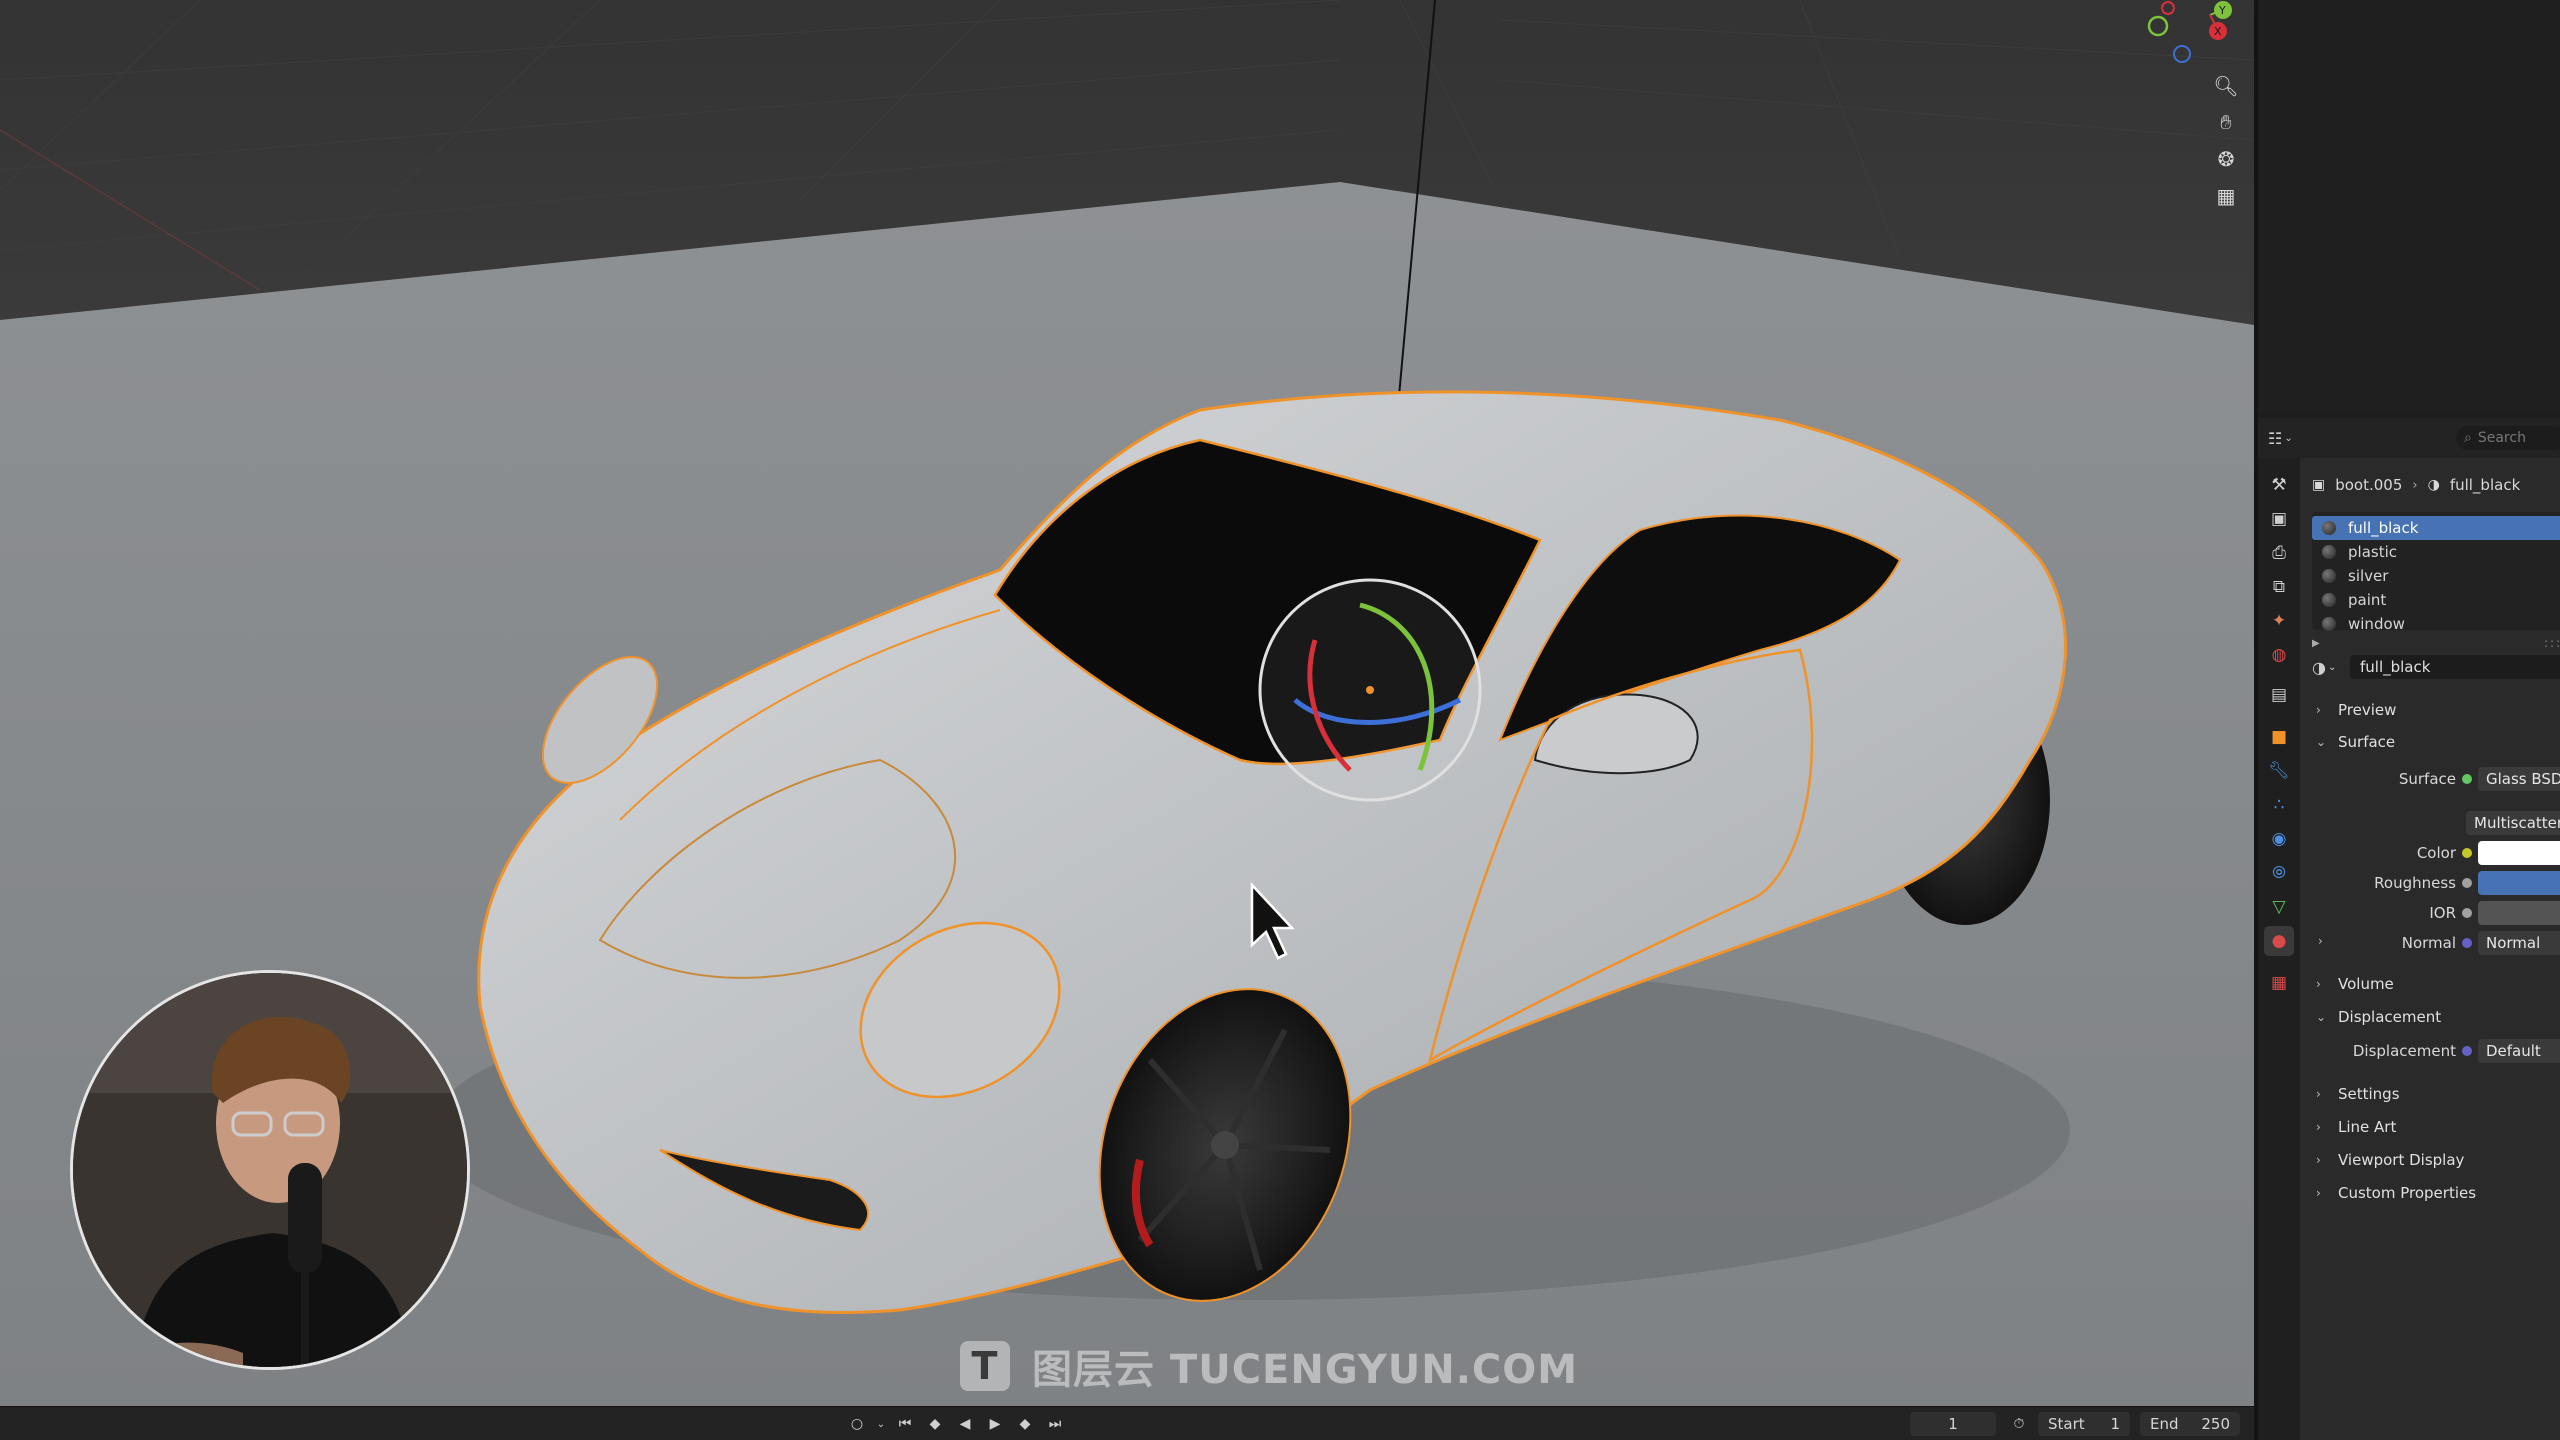  Describe the element at coordinates (2190, 35) in the screenshot. I see `navigation-gizmo: Y X` at that location.